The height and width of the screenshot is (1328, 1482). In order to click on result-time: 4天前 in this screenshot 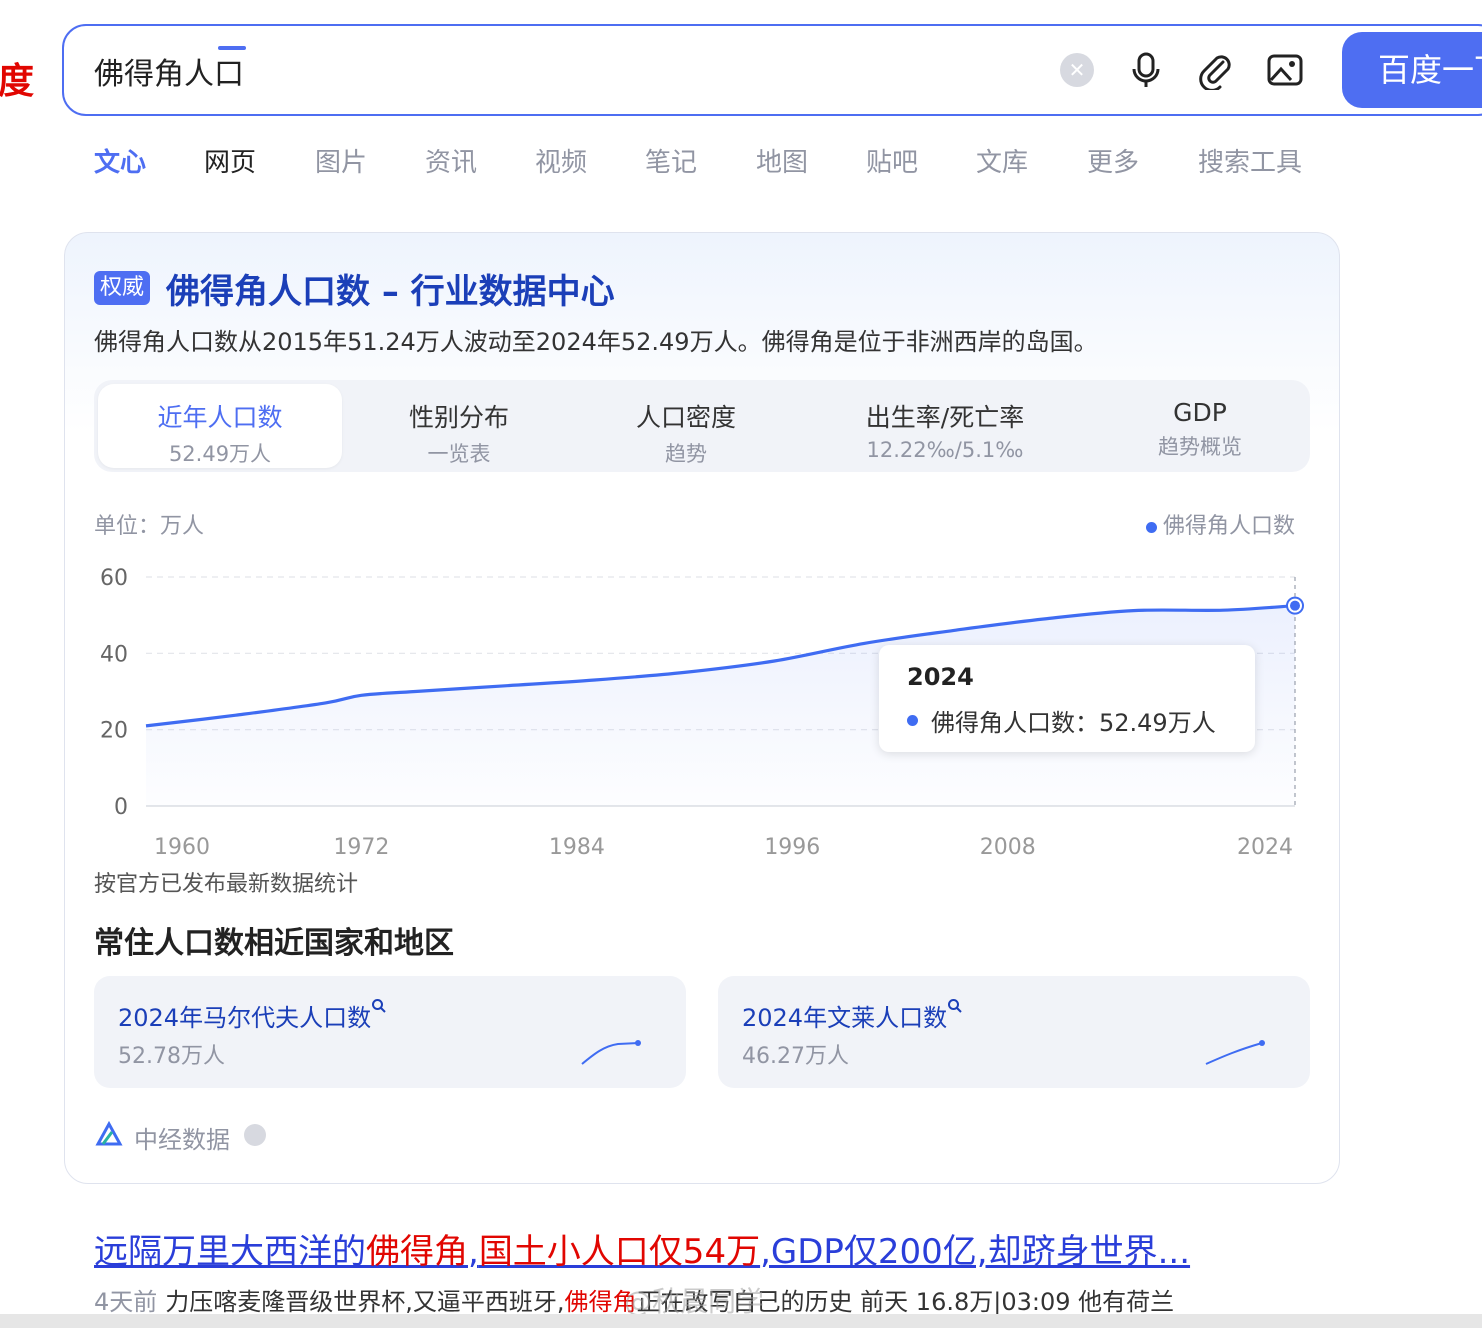, I will do `click(126, 1302)`.